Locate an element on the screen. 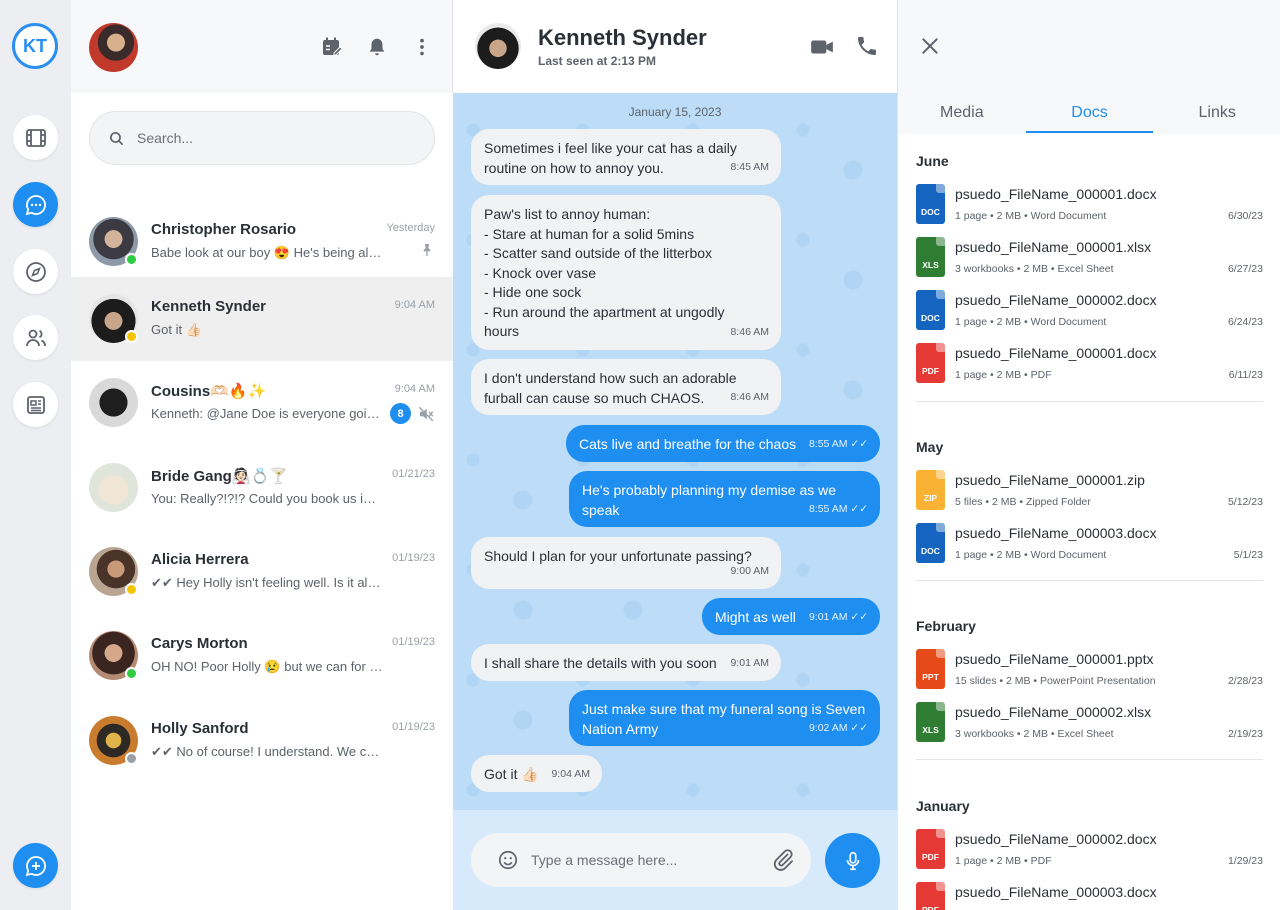 Image resolution: width=1280 pixels, height=910 pixels. section-title: January is located at coordinates (943, 806).